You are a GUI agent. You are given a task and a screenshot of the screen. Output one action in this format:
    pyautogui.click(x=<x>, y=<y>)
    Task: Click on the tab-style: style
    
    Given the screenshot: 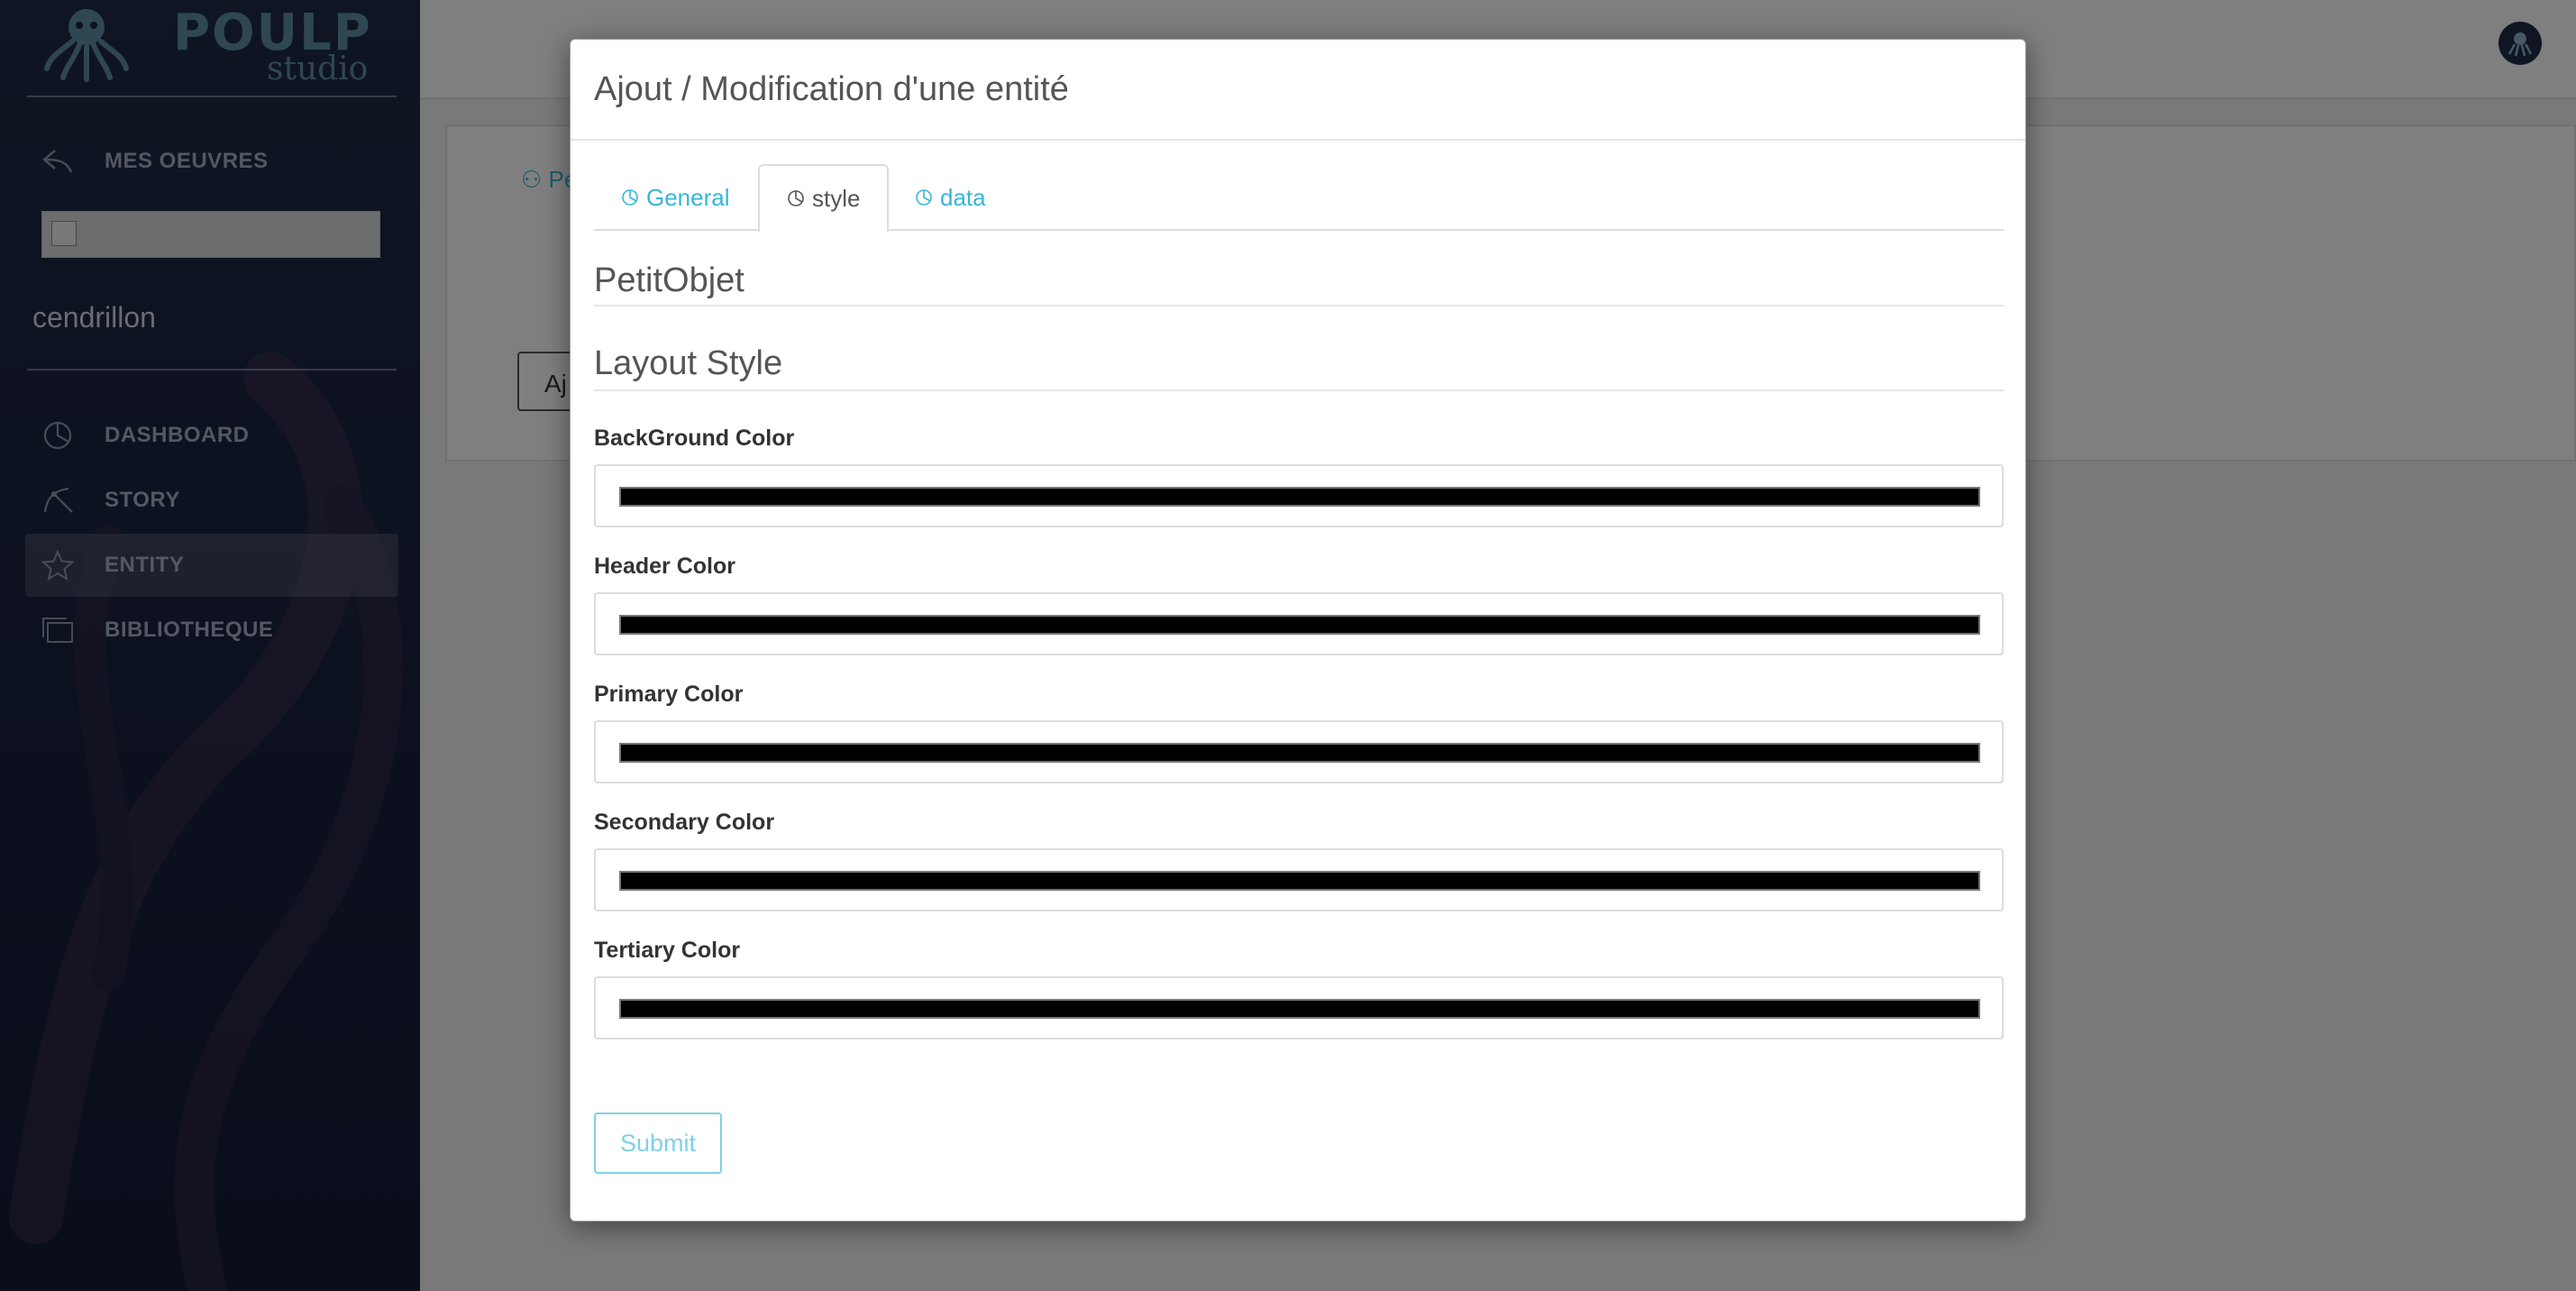 What is the action you would take?
    pyautogui.click(x=824, y=198)
    